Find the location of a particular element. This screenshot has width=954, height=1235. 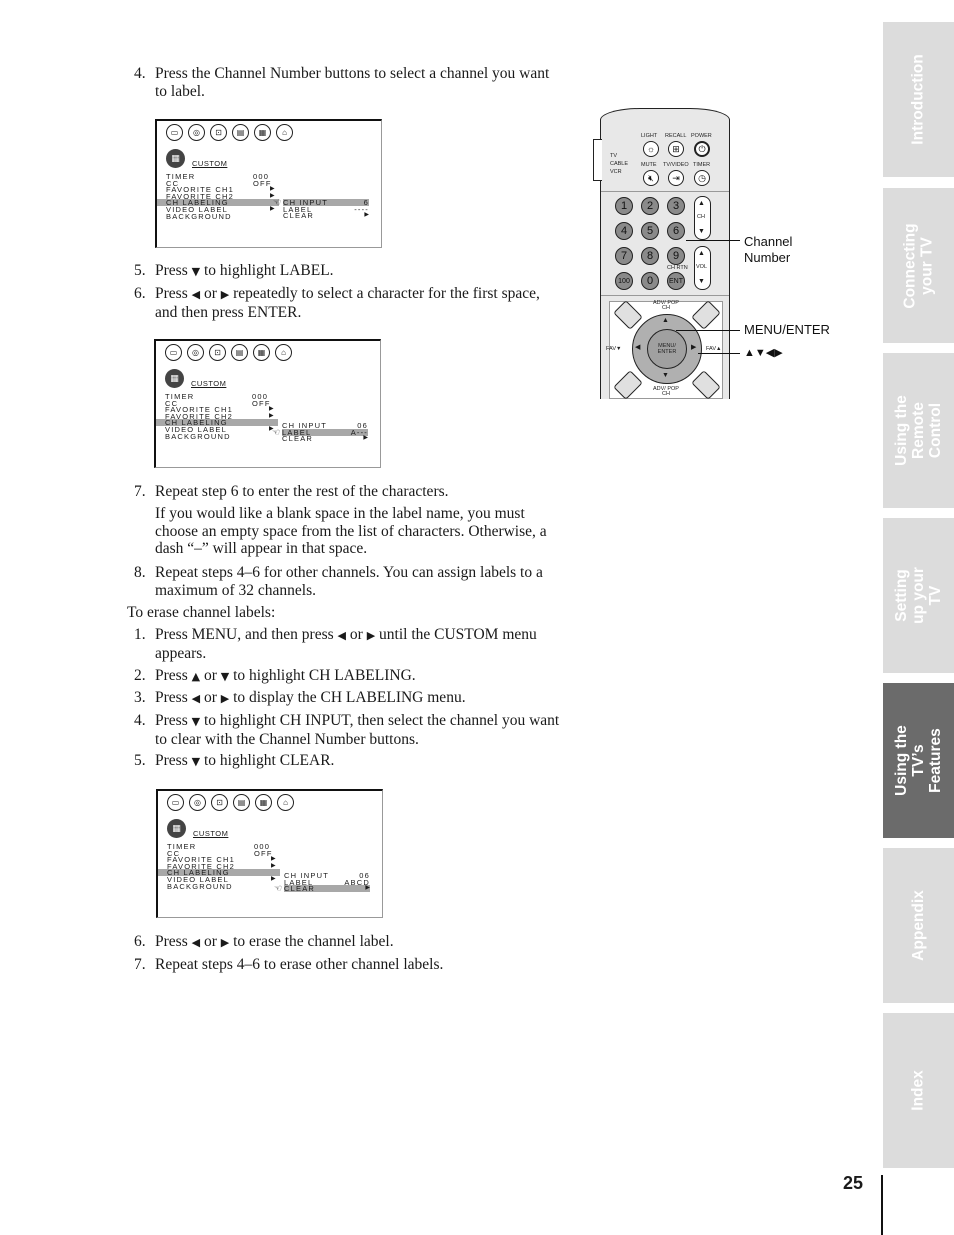

tab-appendix: Appendix is located at coordinates (918, 925).